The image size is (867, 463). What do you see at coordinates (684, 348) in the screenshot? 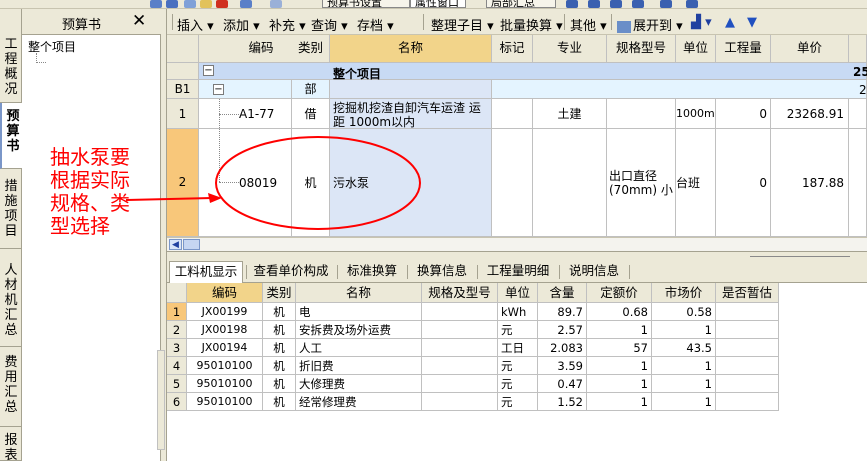
I see `material-cell: 43.5` at bounding box center [684, 348].